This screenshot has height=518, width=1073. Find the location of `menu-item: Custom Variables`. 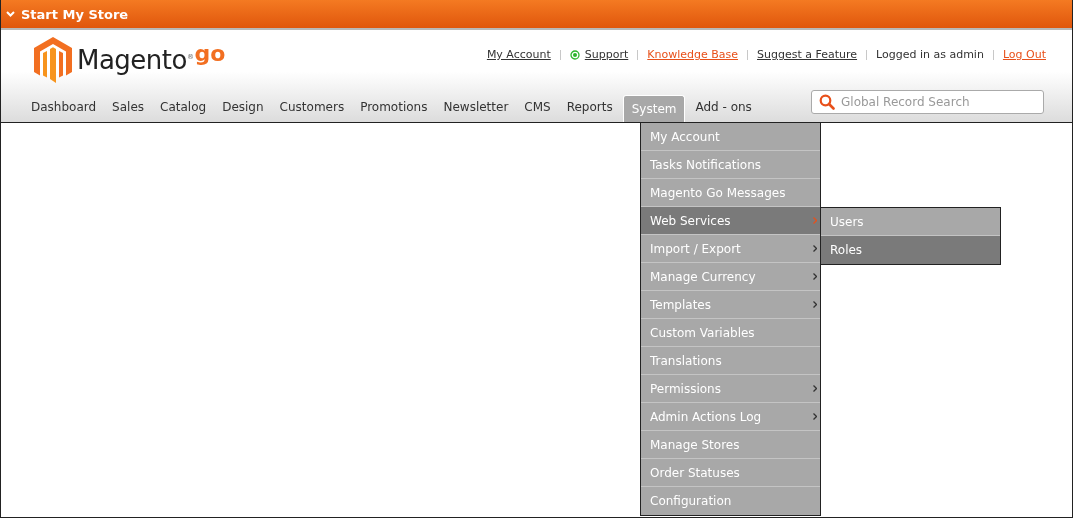

menu-item: Custom Variables is located at coordinates (730, 333).